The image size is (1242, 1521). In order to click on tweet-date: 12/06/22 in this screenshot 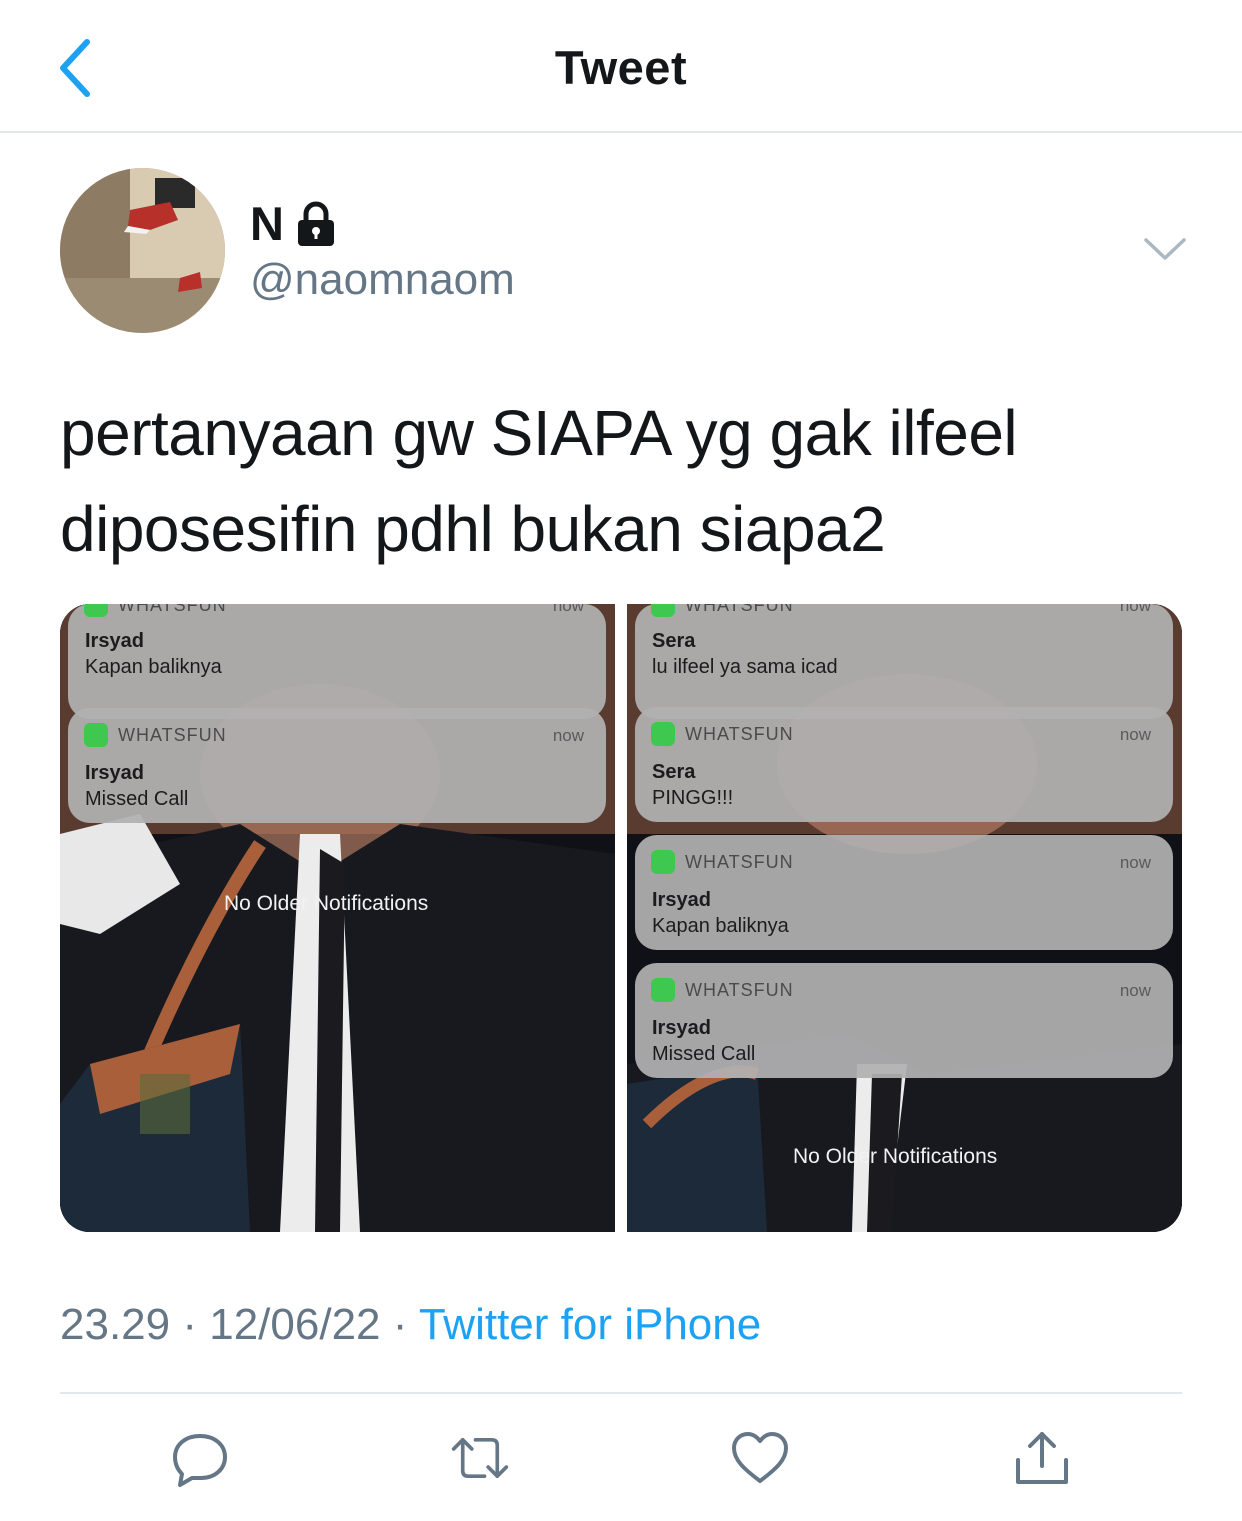, I will do `click(295, 1324)`.